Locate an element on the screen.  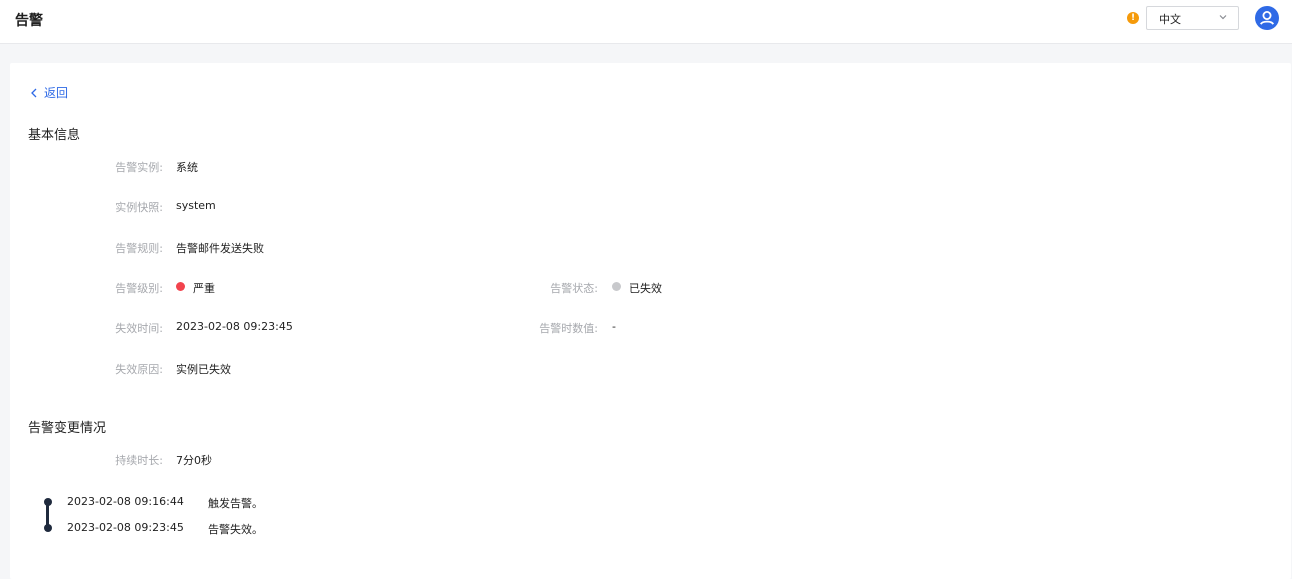
user-icon is located at coordinates (1267, 18).